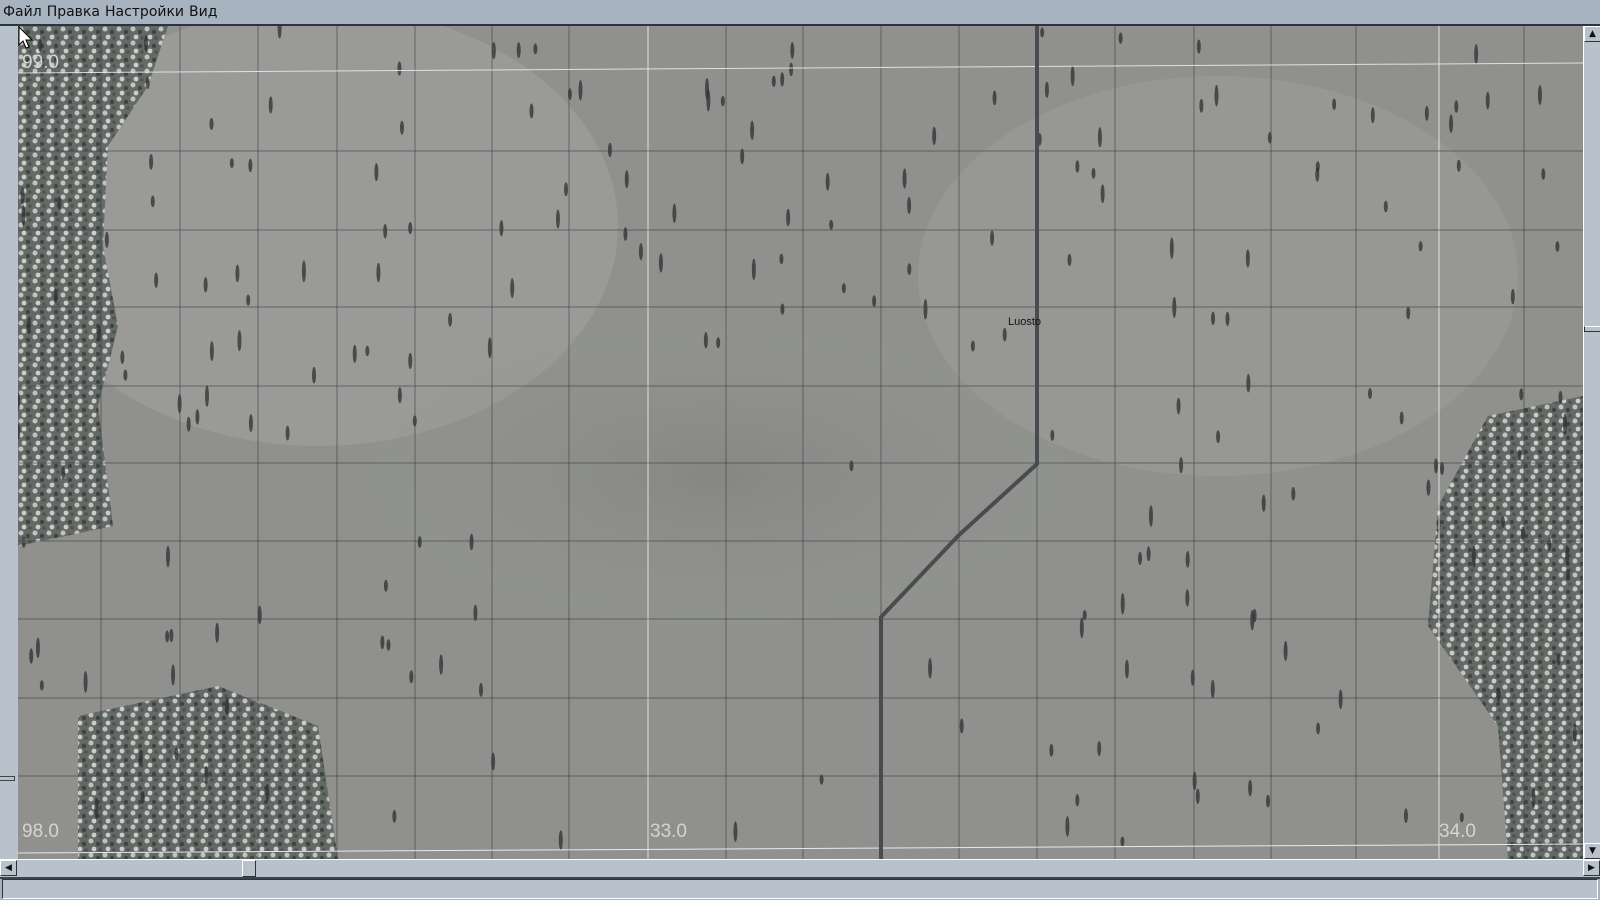 The height and width of the screenshot is (900, 1600). What do you see at coordinates (40, 831) in the screenshot?
I see `grid-label-northing-bottom: 98.0` at bounding box center [40, 831].